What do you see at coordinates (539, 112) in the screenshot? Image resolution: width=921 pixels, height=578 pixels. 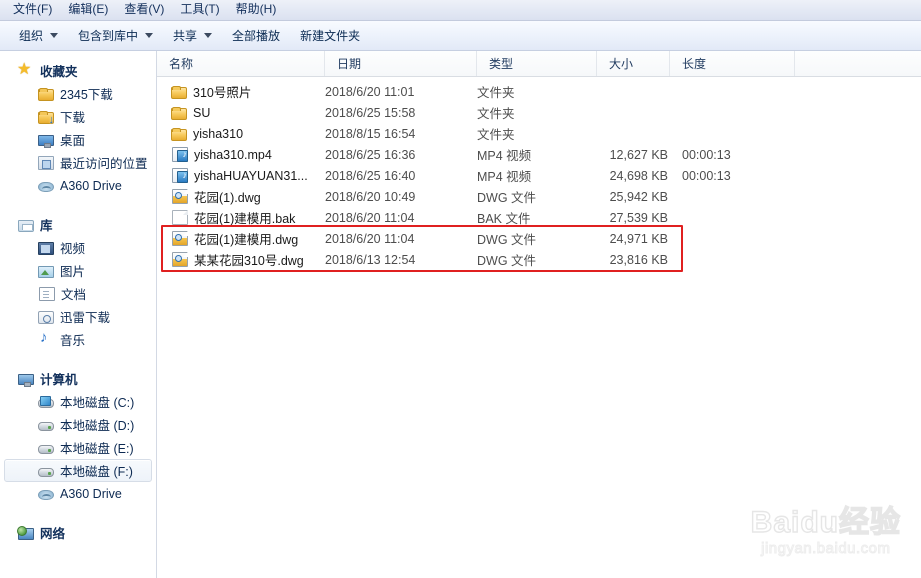 I see `table-row: SU 2018/6/25 15:58 文件夹` at bounding box center [539, 112].